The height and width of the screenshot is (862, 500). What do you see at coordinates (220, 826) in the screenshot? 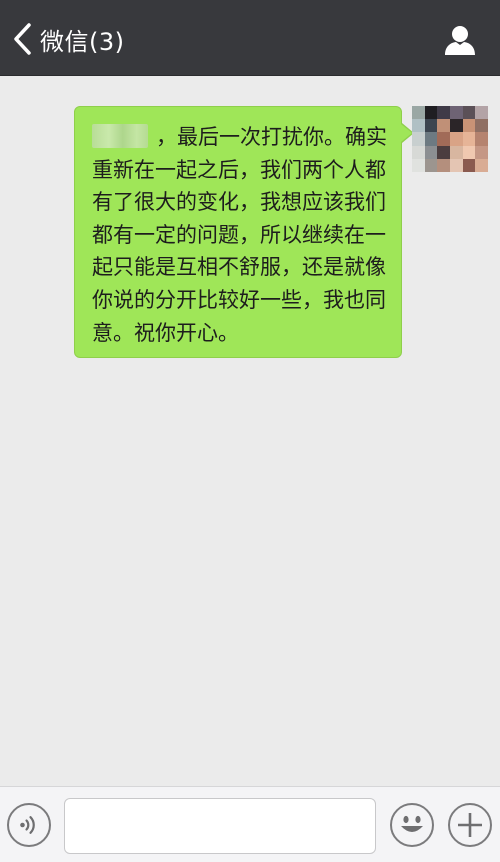
I see `message-input` at bounding box center [220, 826].